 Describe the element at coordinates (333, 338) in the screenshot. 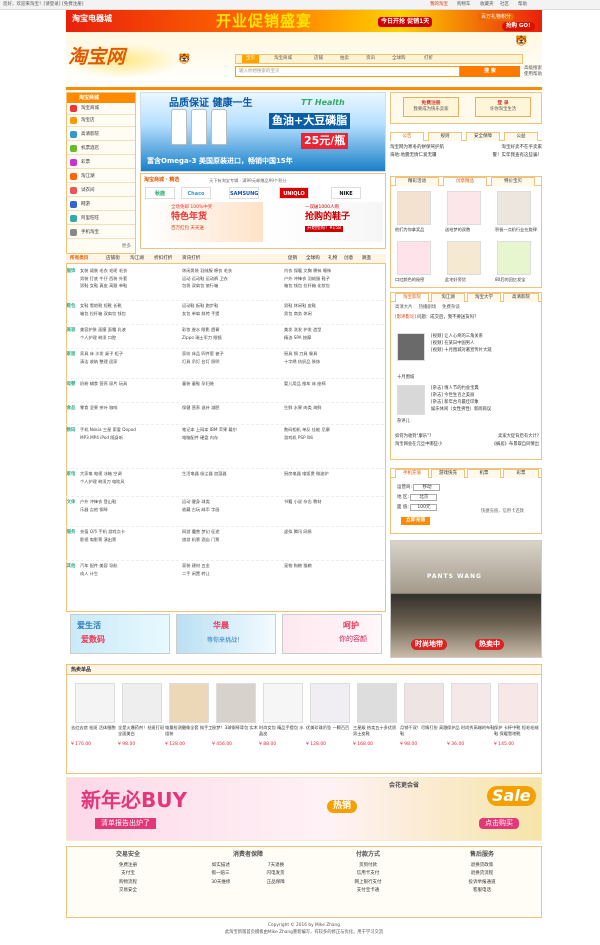

I see `category-links: 精油 SPA 按摩` at that location.